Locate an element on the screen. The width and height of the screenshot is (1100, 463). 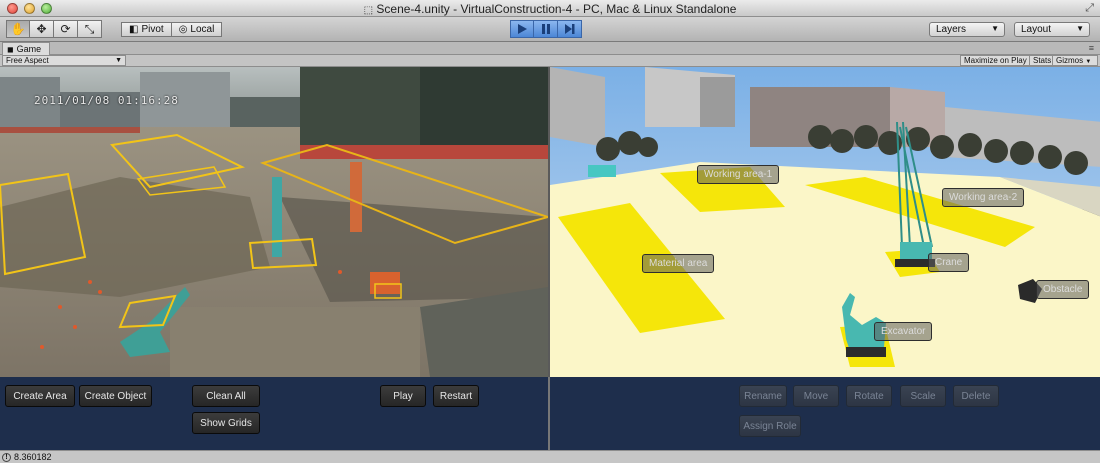
pause-button is located at coordinates (546, 29).